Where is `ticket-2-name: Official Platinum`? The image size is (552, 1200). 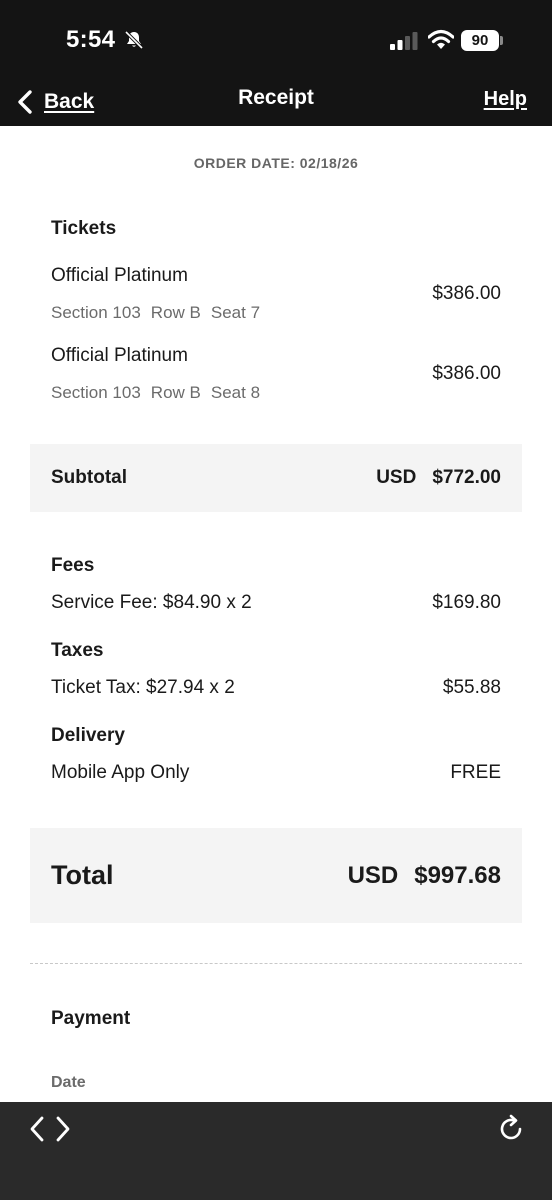 ticket-2-name: Official Platinum is located at coordinates (119, 355).